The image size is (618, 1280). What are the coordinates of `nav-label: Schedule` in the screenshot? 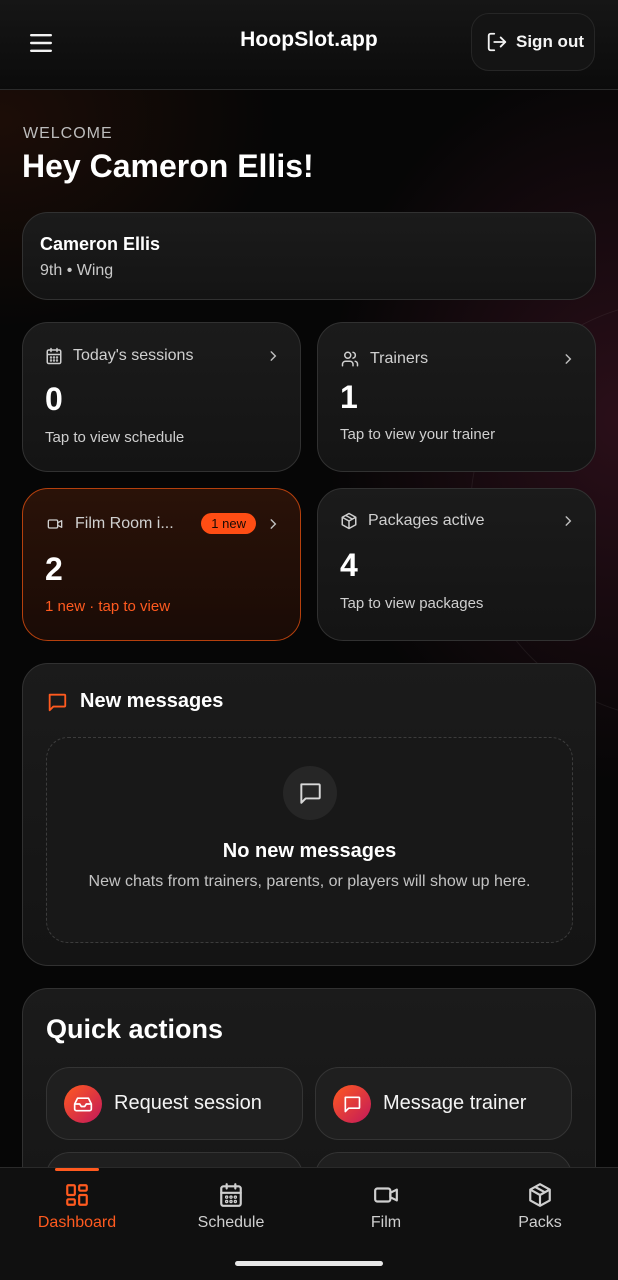 It's located at (231, 1222).